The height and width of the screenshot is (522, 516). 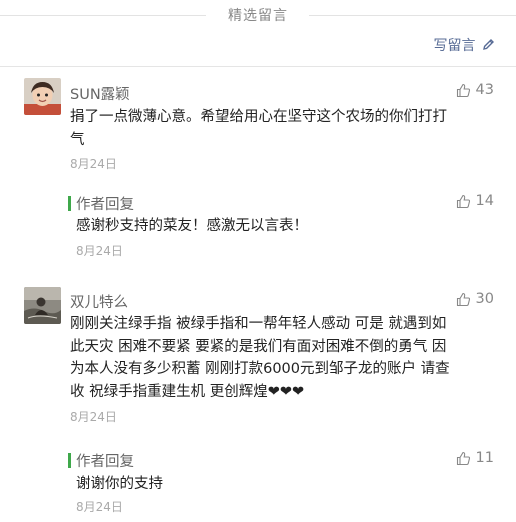 I want to click on like-count: 11, so click(x=484, y=458).